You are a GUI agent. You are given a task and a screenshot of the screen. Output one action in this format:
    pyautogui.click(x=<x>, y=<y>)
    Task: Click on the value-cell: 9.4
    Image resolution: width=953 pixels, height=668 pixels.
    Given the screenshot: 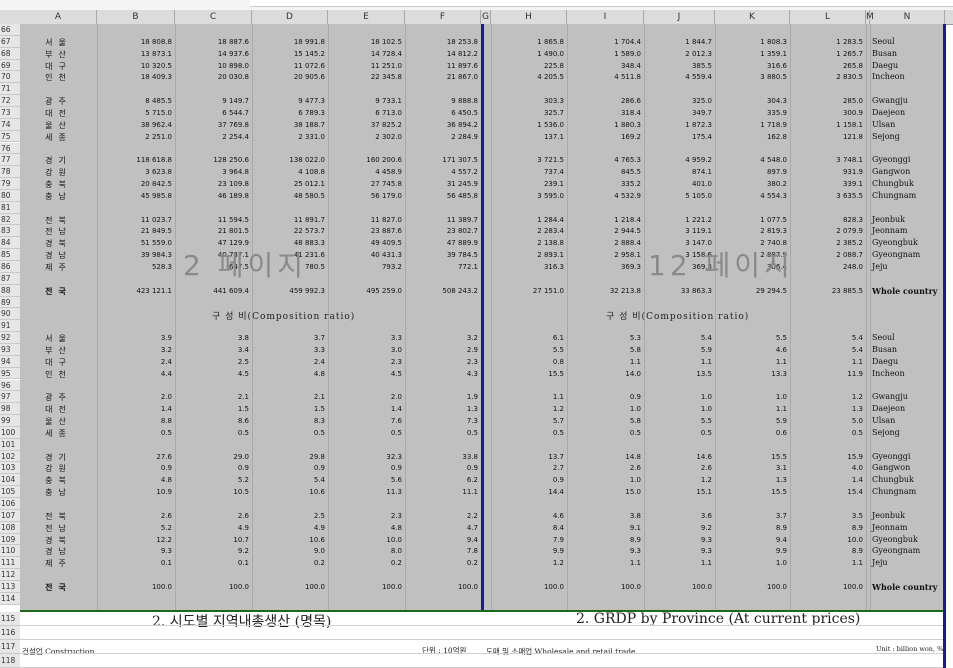 What is the action you would take?
    pyautogui.click(x=751, y=540)
    